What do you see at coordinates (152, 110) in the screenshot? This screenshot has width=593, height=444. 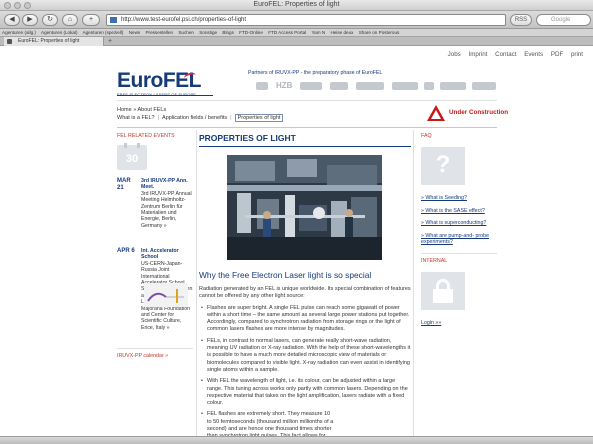 I see `breadcrumb-current: About FELs` at bounding box center [152, 110].